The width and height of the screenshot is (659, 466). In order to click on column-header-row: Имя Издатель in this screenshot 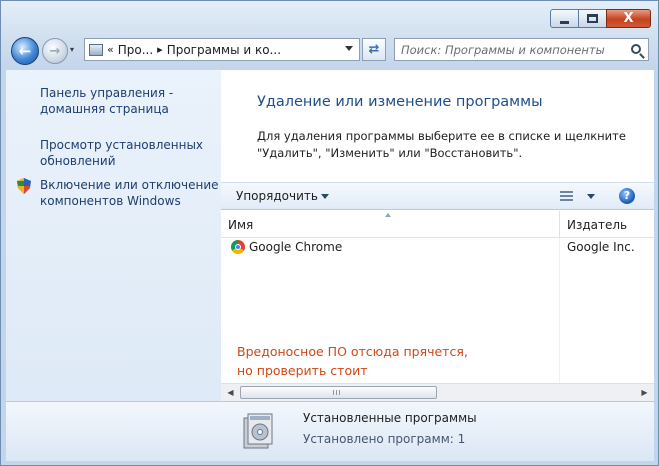, I will do `click(437, 224)`.